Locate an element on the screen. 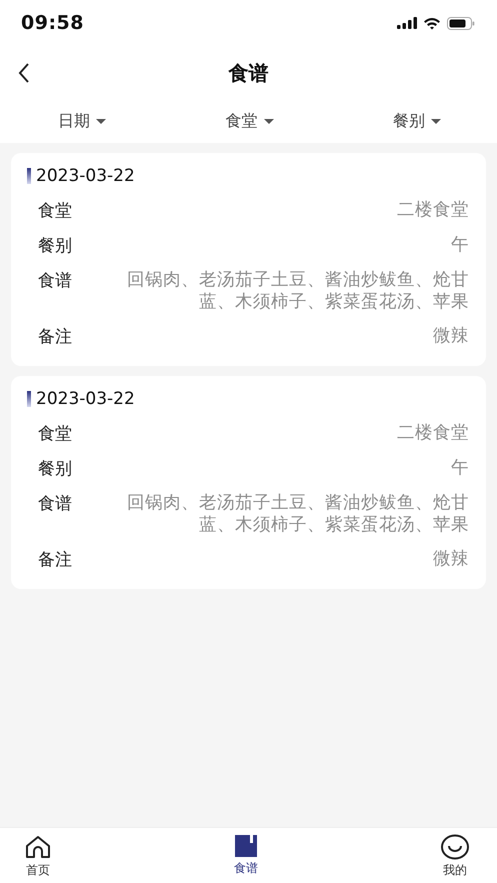  status-time: 09:58 is located at coordinates (52, 23).